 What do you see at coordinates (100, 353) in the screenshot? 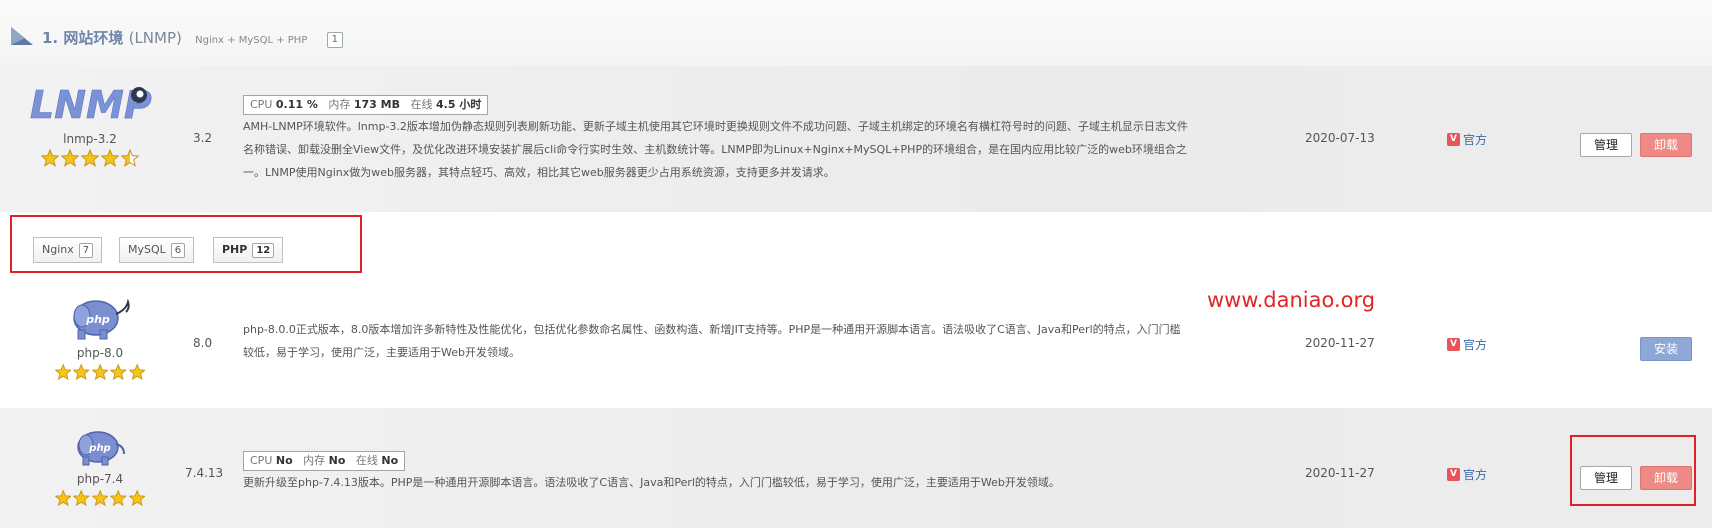
I see `php80-name: php-8.0` at bounding box center [100, 353].